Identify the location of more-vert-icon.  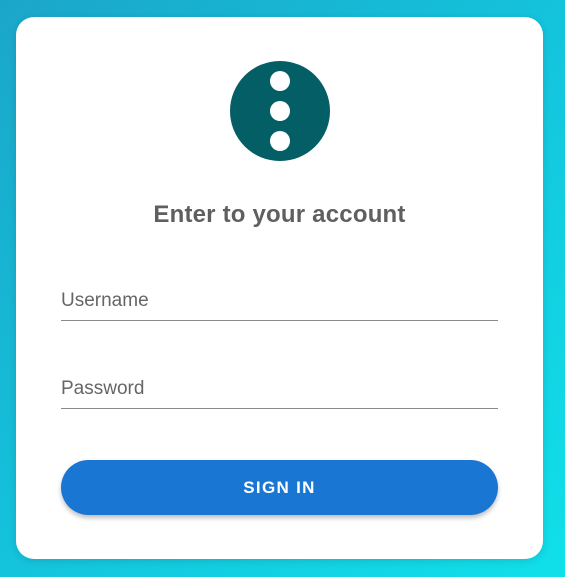
(280, 111).